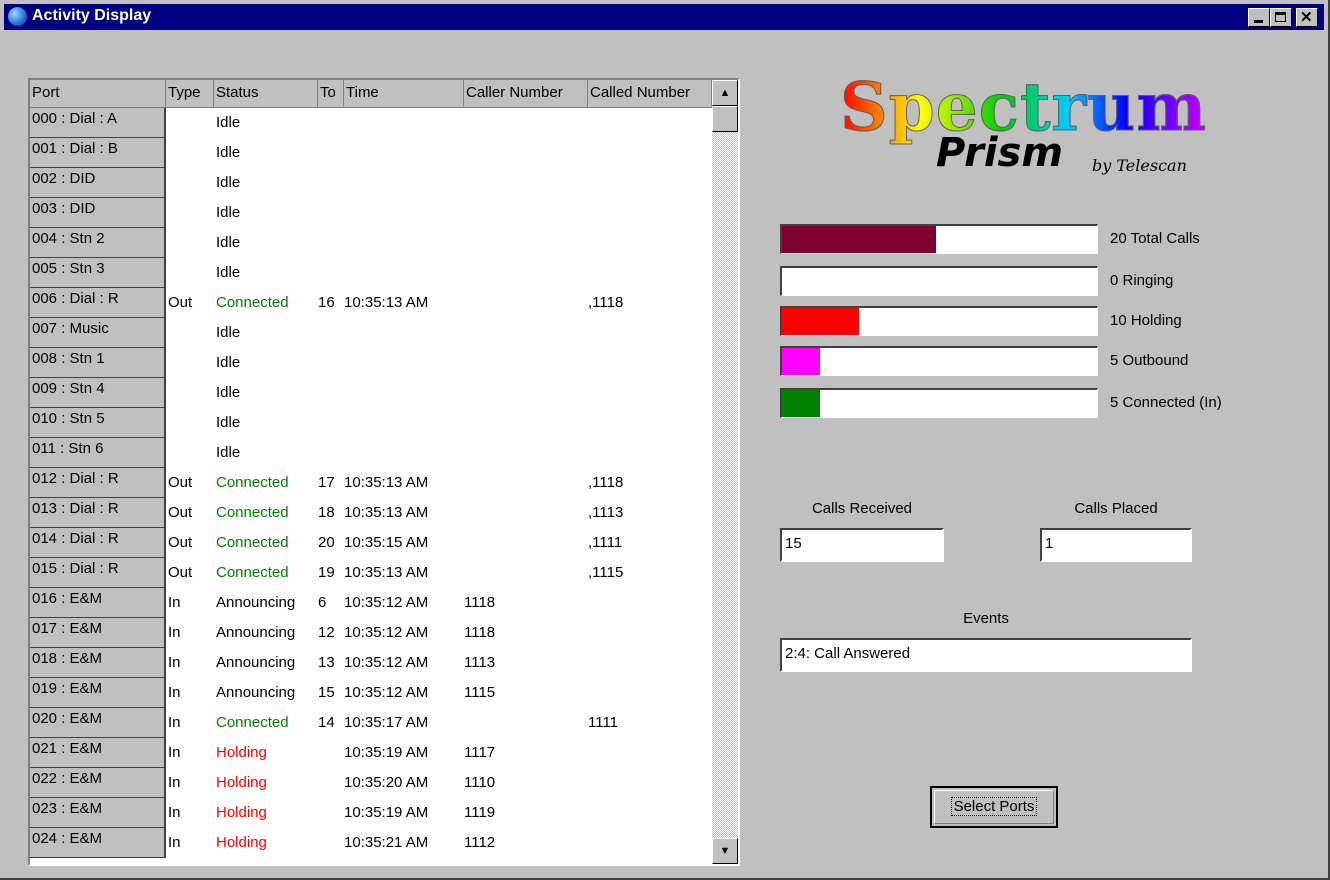 Image resolution: width=1330 pixels, height=880 pixels. I want to click on stat-outbound-bar, so click(939, 361).